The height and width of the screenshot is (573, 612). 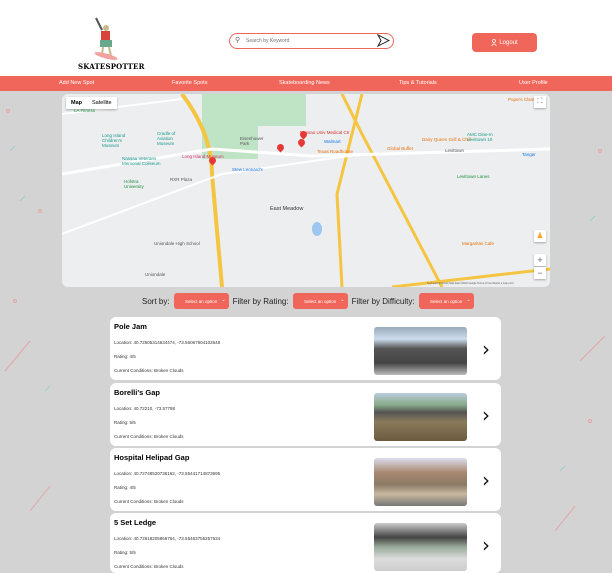 What do you see at coordinates (238, 40) in the screenshot?
I see `search-icon: ⚲` at bounding box center [238, 40].